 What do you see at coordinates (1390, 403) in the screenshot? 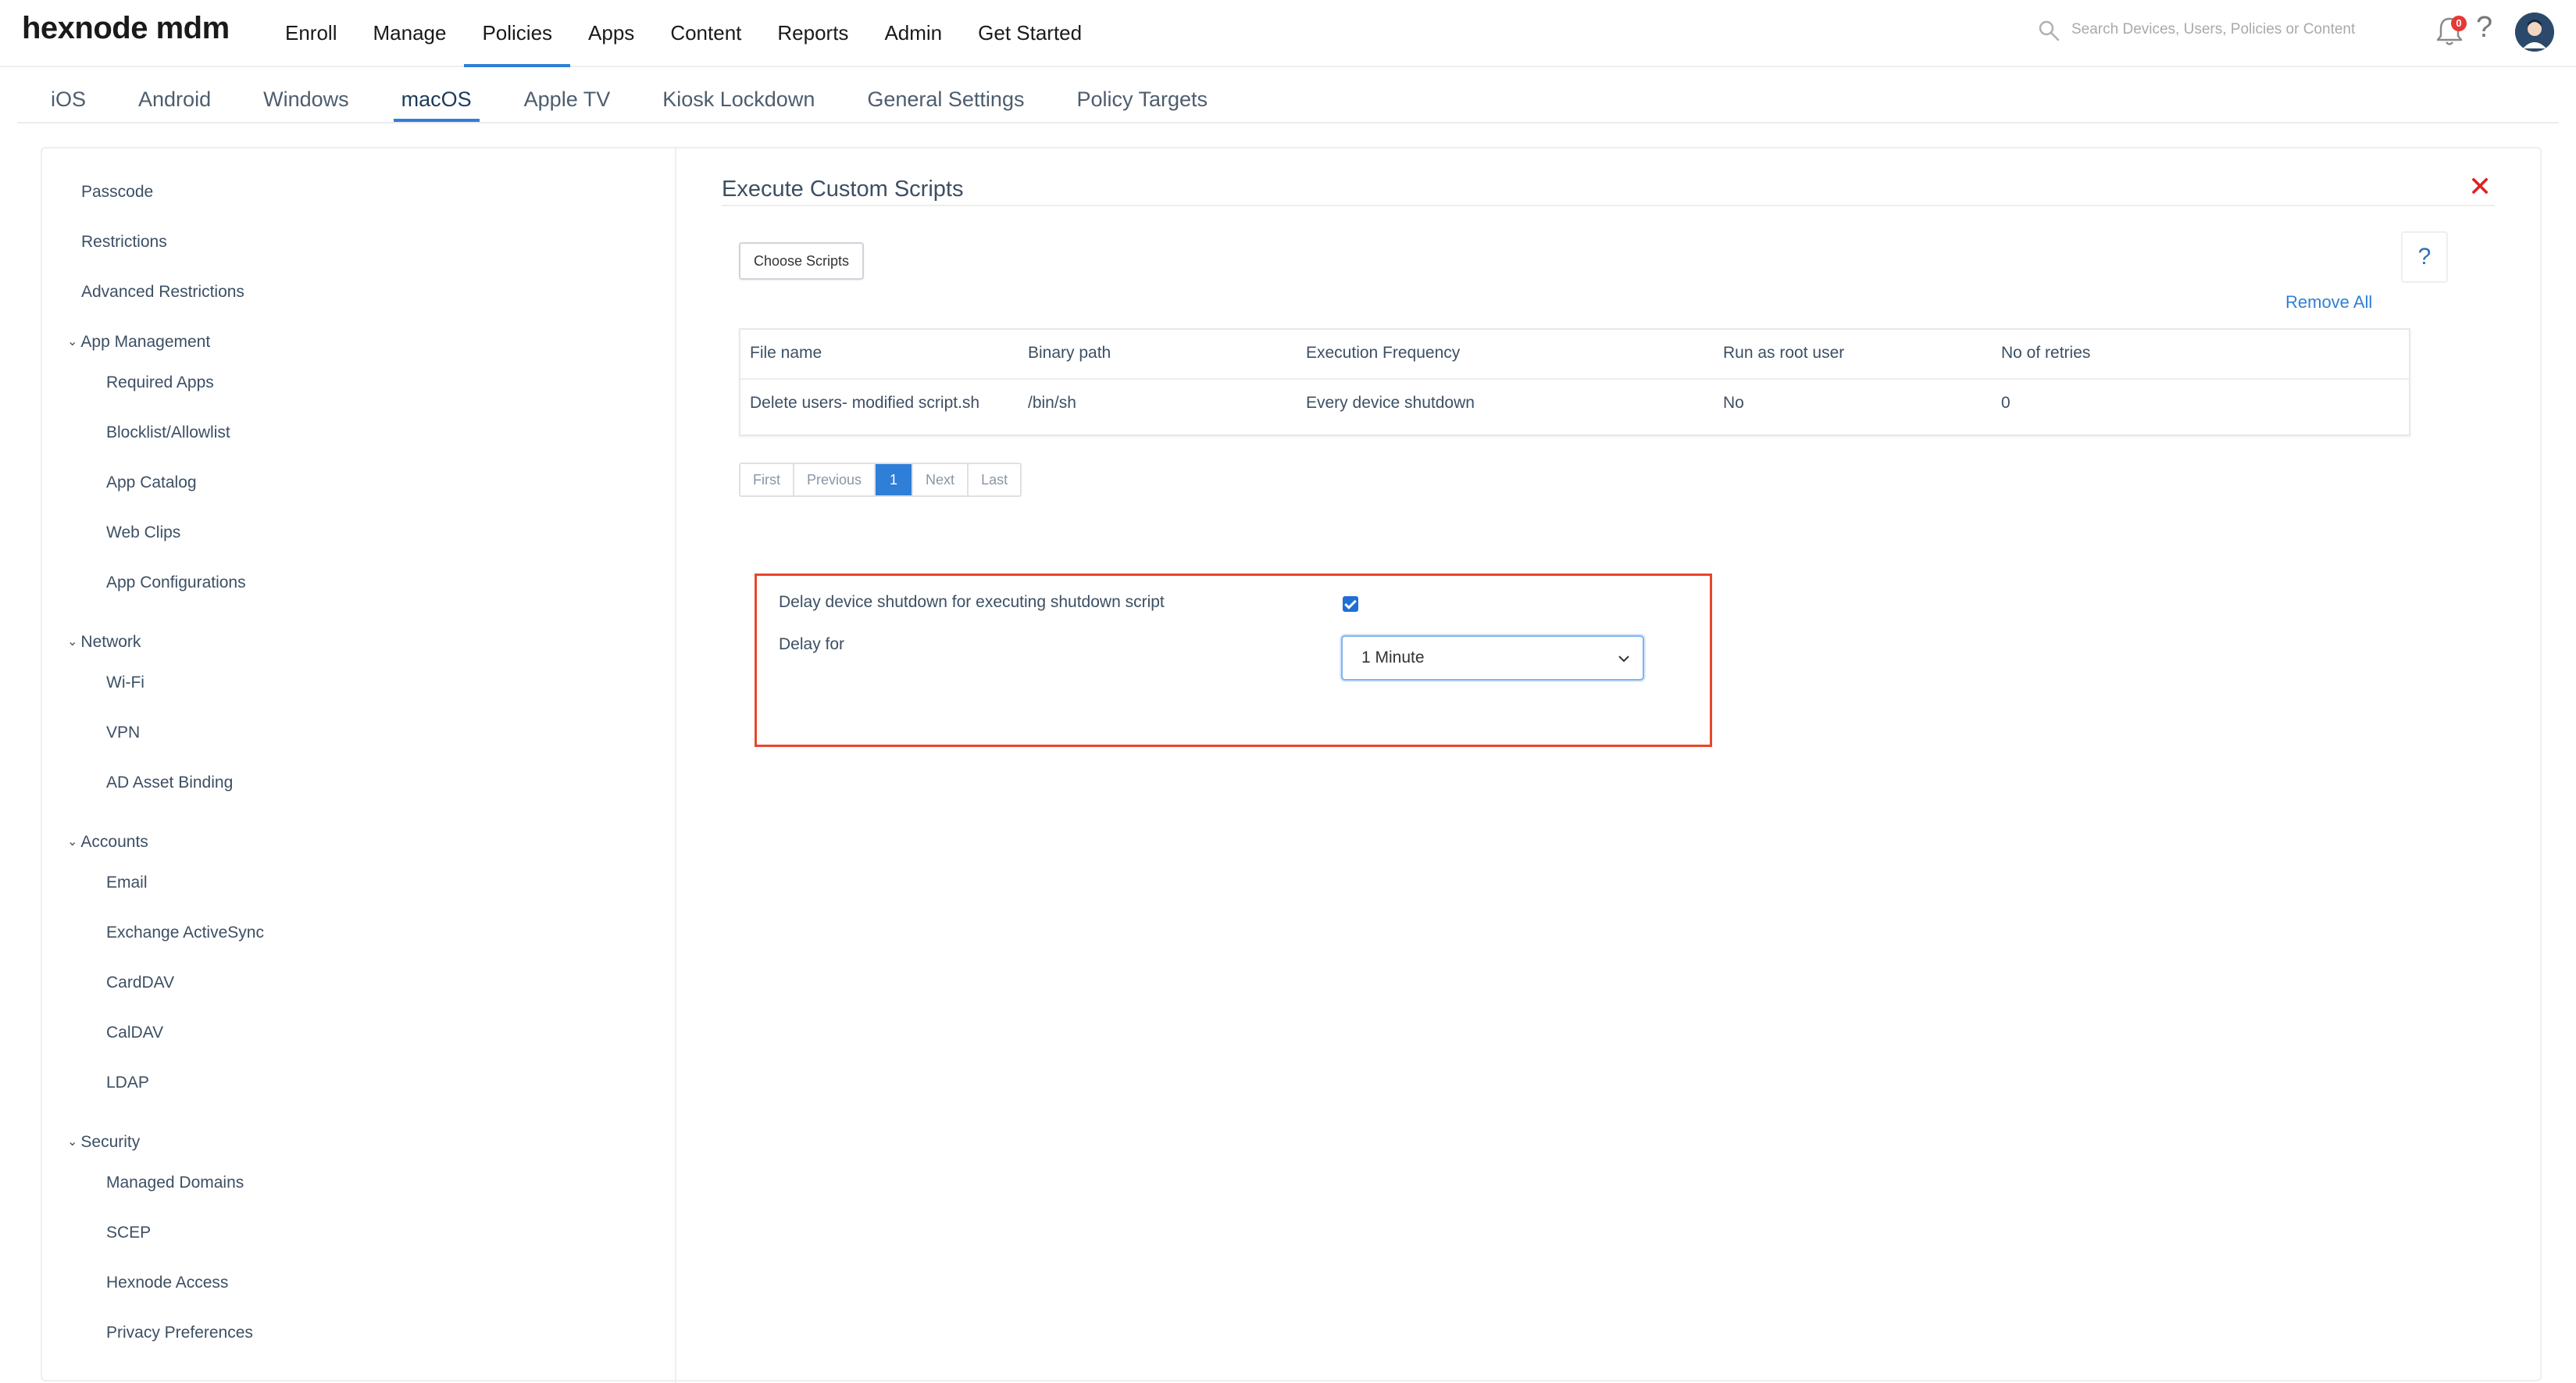
I see `cell-execution-frequency: Every device shutdown` at bounding box center [1390, 403].